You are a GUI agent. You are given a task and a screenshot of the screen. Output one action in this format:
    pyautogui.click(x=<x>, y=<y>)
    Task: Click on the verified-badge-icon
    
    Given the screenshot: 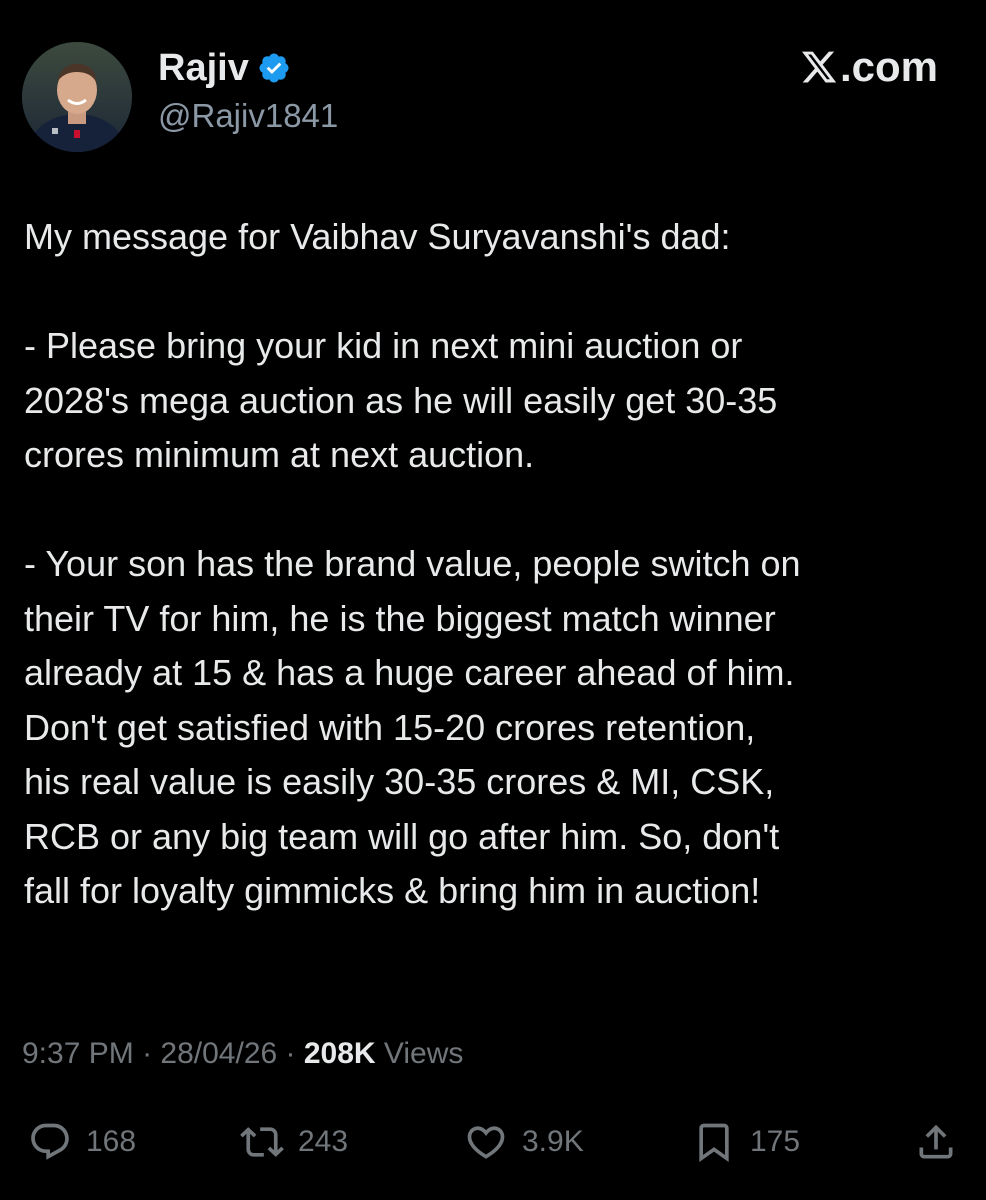 What is the action you would take?
    pyautogui.click(x=274, y=68)
    